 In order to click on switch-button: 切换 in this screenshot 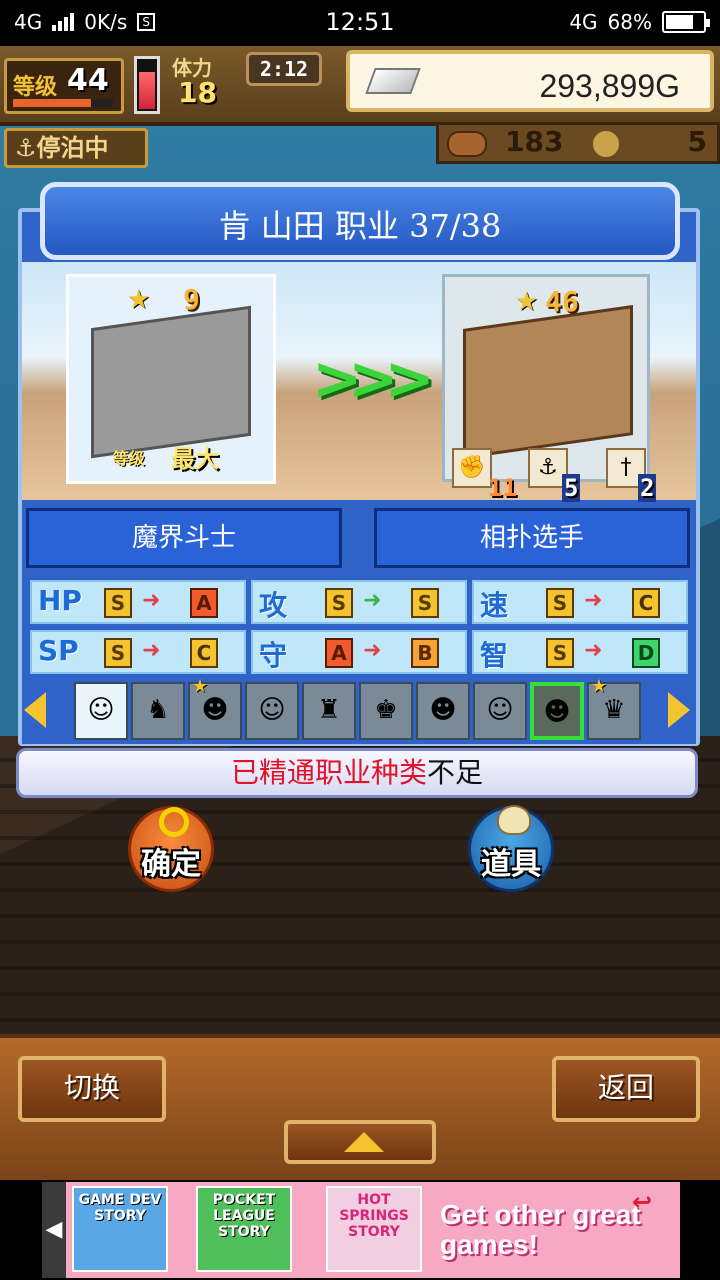, I will do `click(92, 1089)`.